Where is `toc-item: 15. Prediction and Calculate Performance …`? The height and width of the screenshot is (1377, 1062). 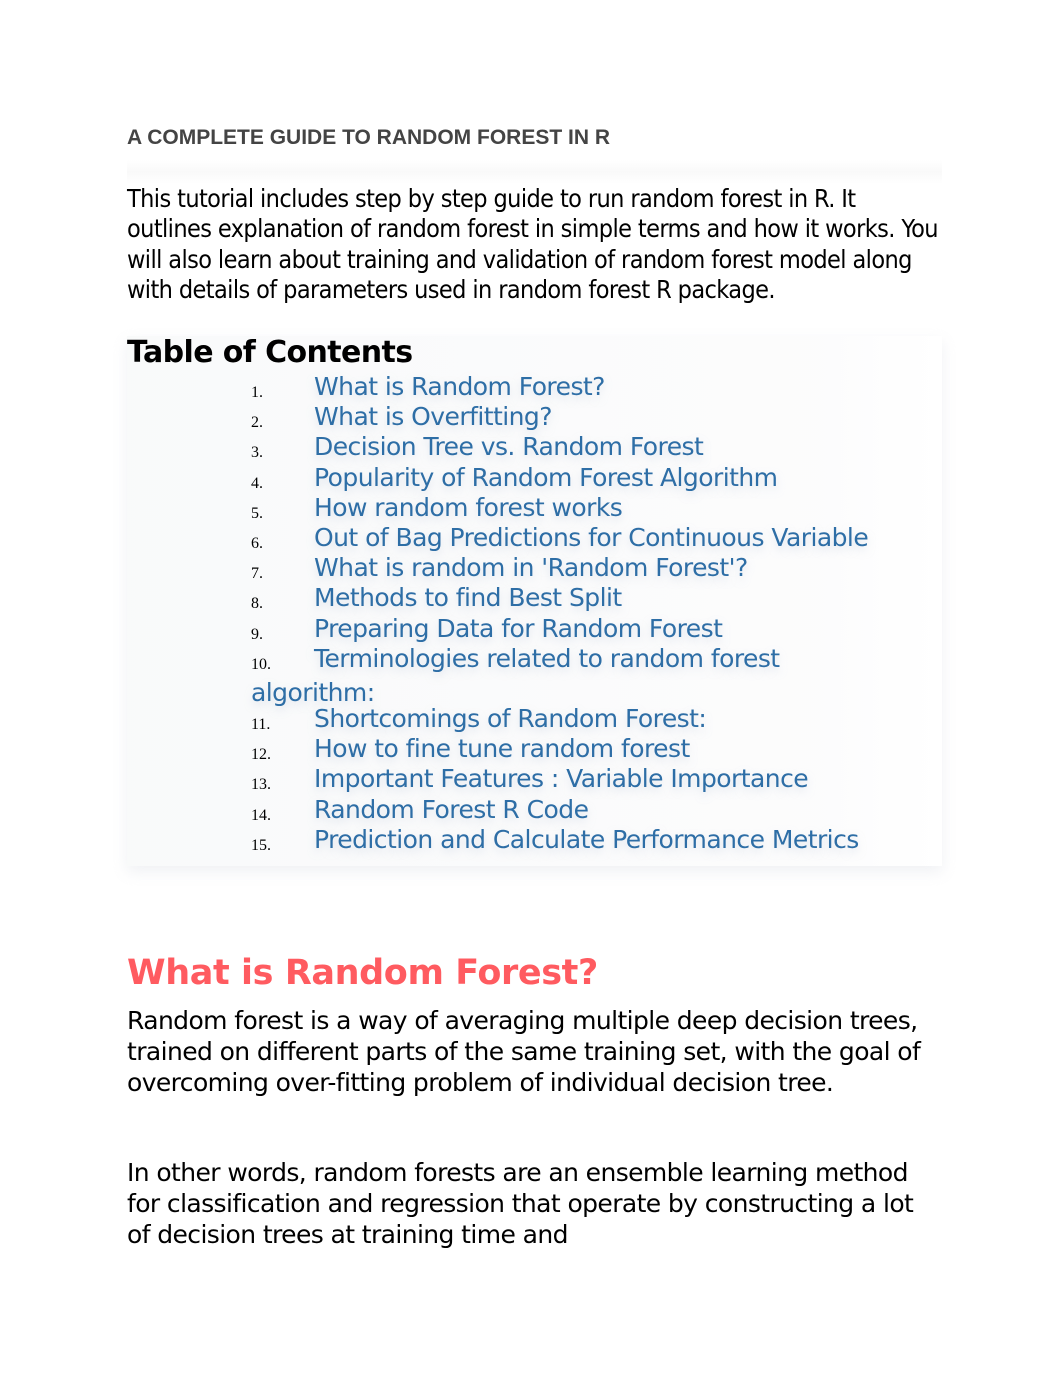
toc-item: 15. Prediction and Calculate Performance … is located at coordinates (601, 840).